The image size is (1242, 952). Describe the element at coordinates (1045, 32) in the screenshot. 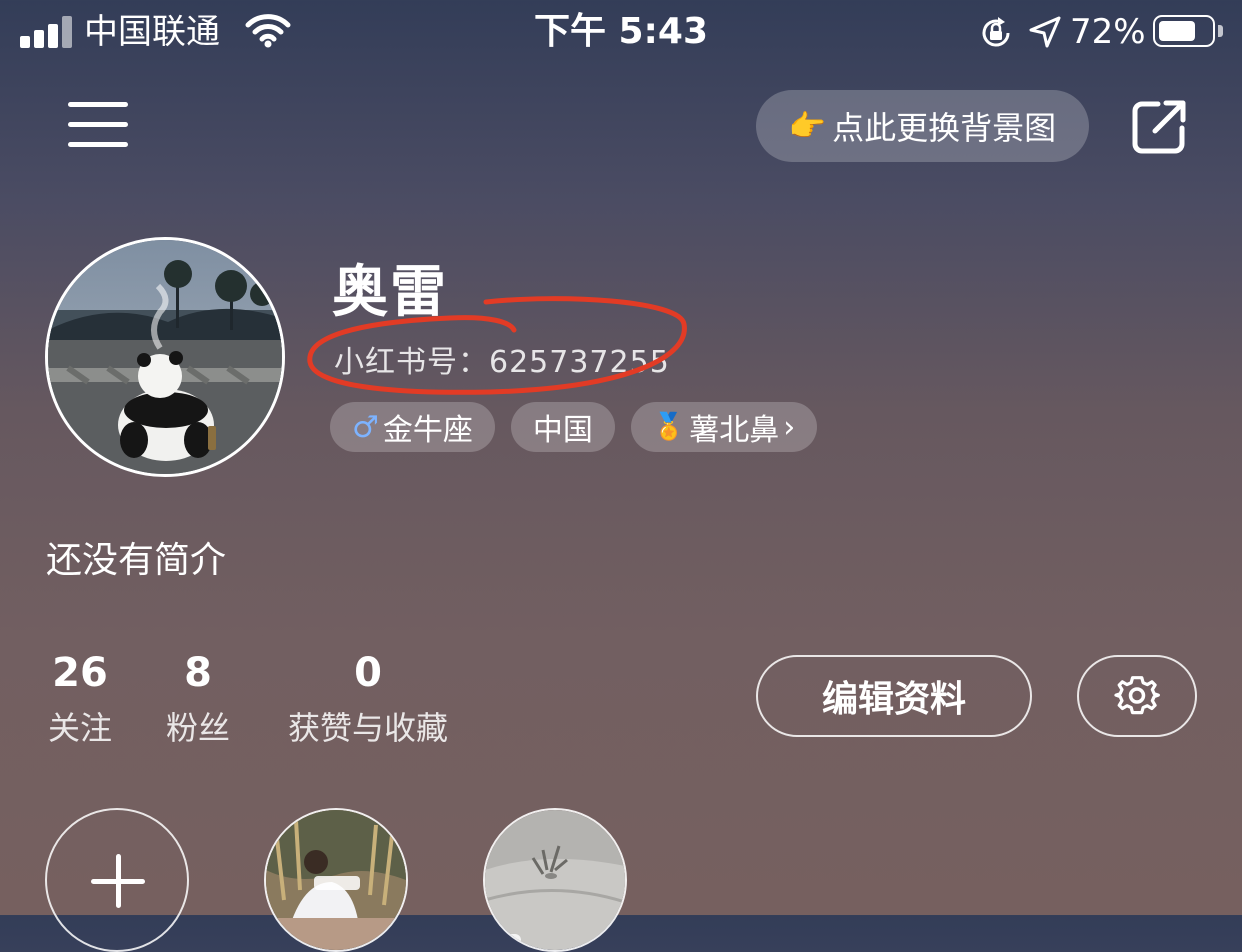

I see `location-icon` at that location.